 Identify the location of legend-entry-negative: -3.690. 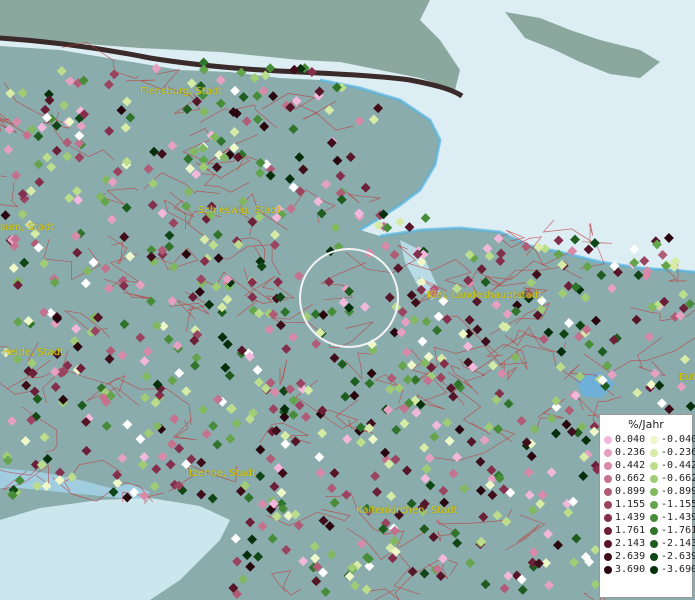
(670, 569).